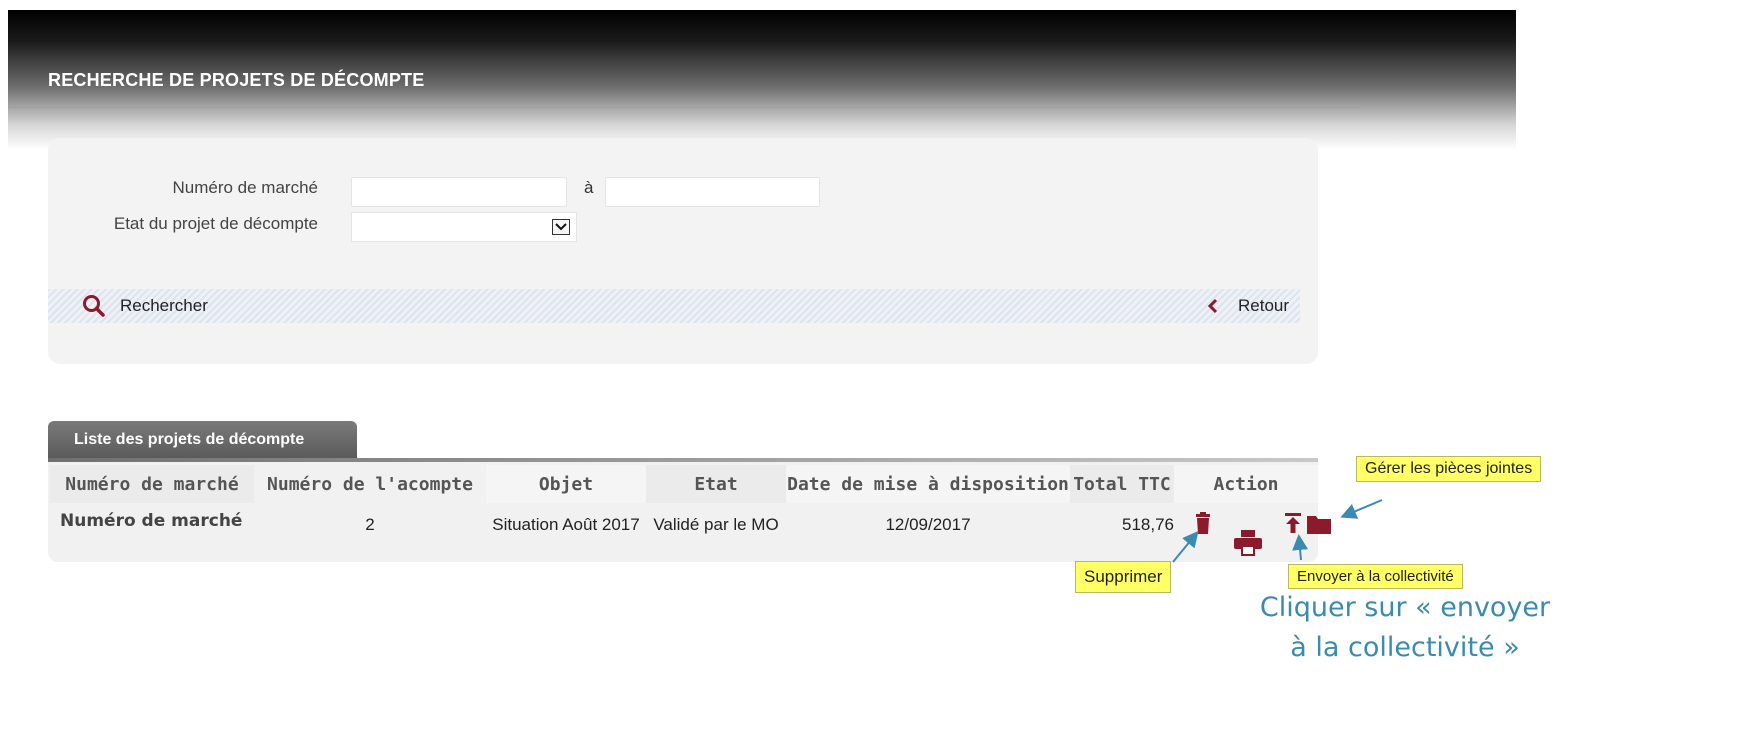  What do you see at coordinates (1405, 607) in the screenshot?
I see `callout-line-1: Cliquer sur « envoyer` at bounding box center [1405, 607].